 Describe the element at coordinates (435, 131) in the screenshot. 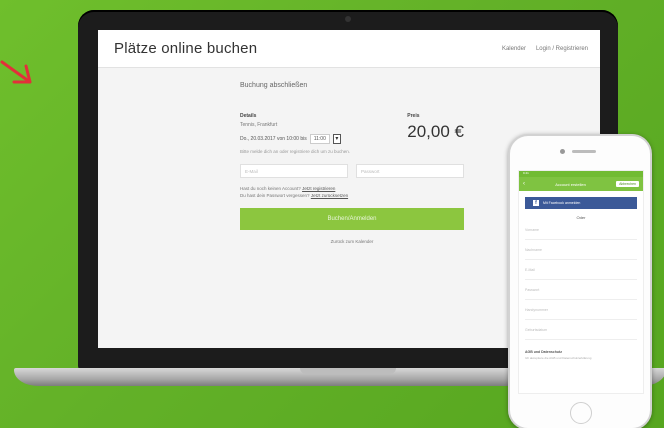

I see `price-value: 20,00 €` at that location.